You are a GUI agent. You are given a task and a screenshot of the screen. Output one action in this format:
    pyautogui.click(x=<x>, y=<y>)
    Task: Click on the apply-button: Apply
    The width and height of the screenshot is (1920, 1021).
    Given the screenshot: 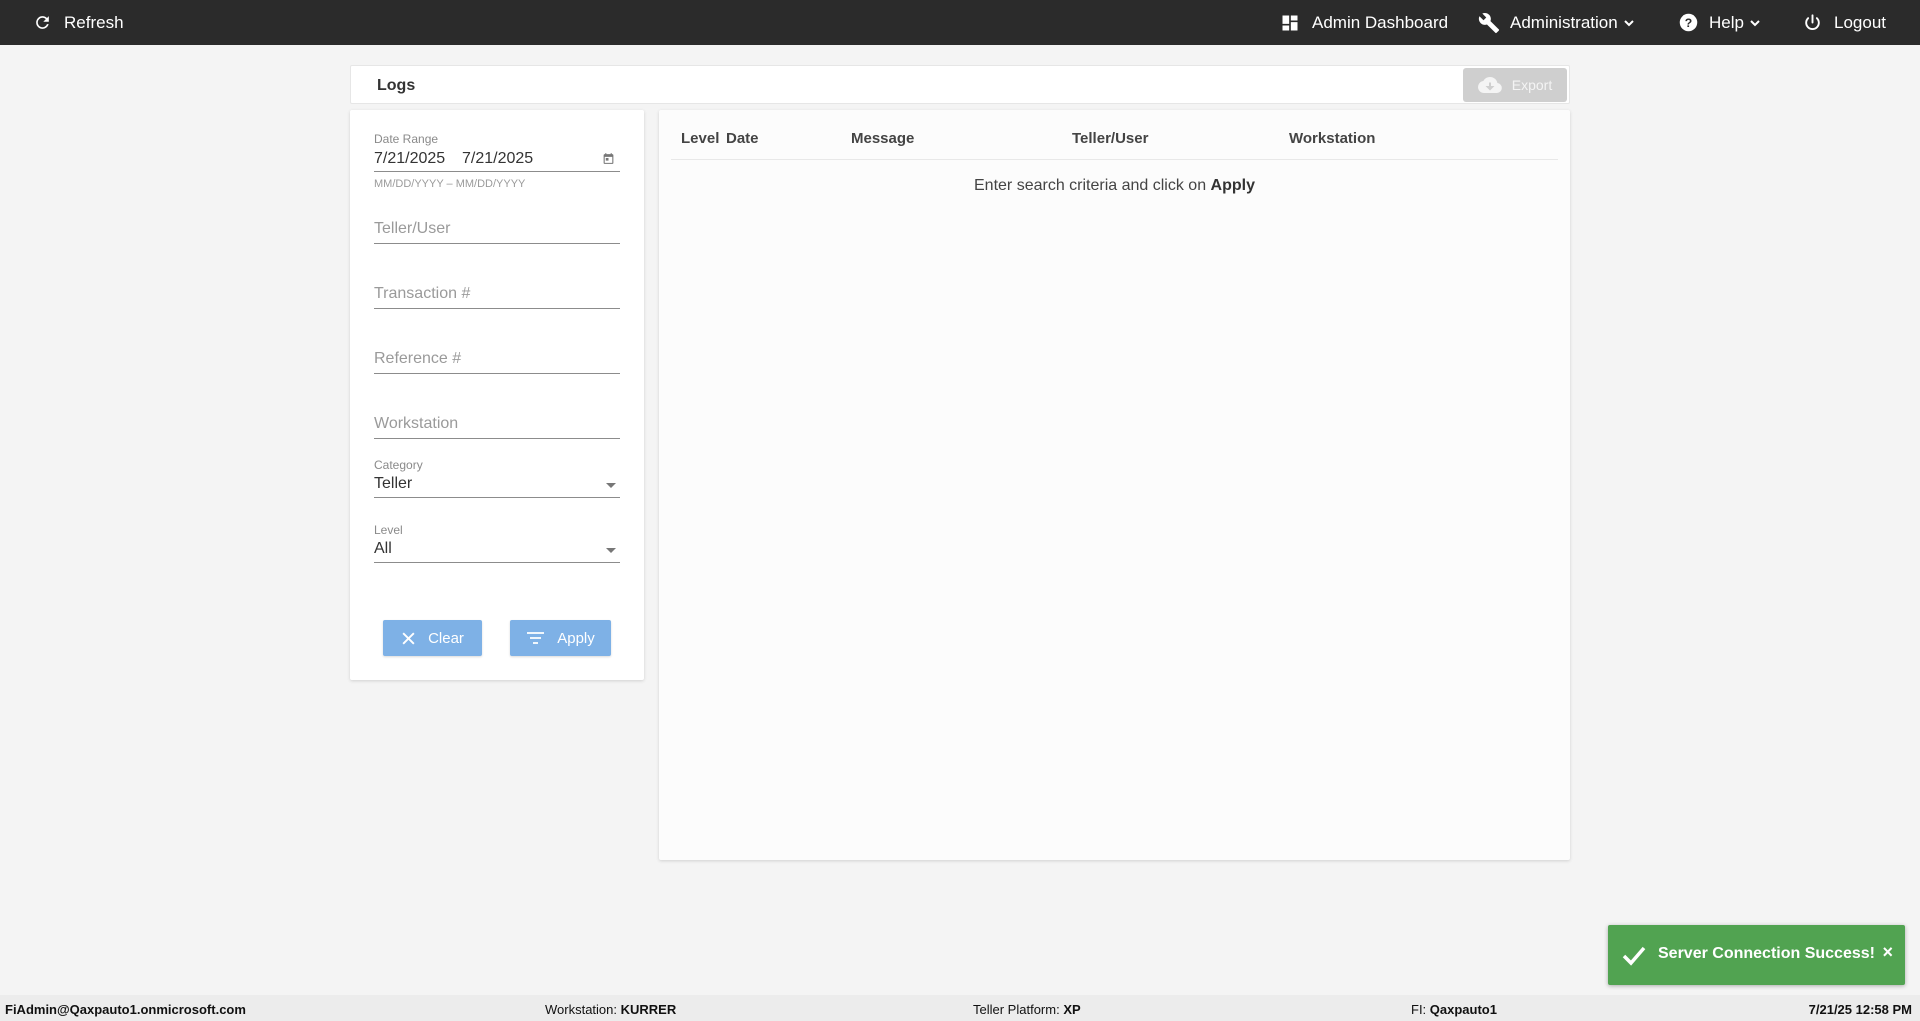 What is the action you would take?
    pyautogui.click(x=560, y=638)
    